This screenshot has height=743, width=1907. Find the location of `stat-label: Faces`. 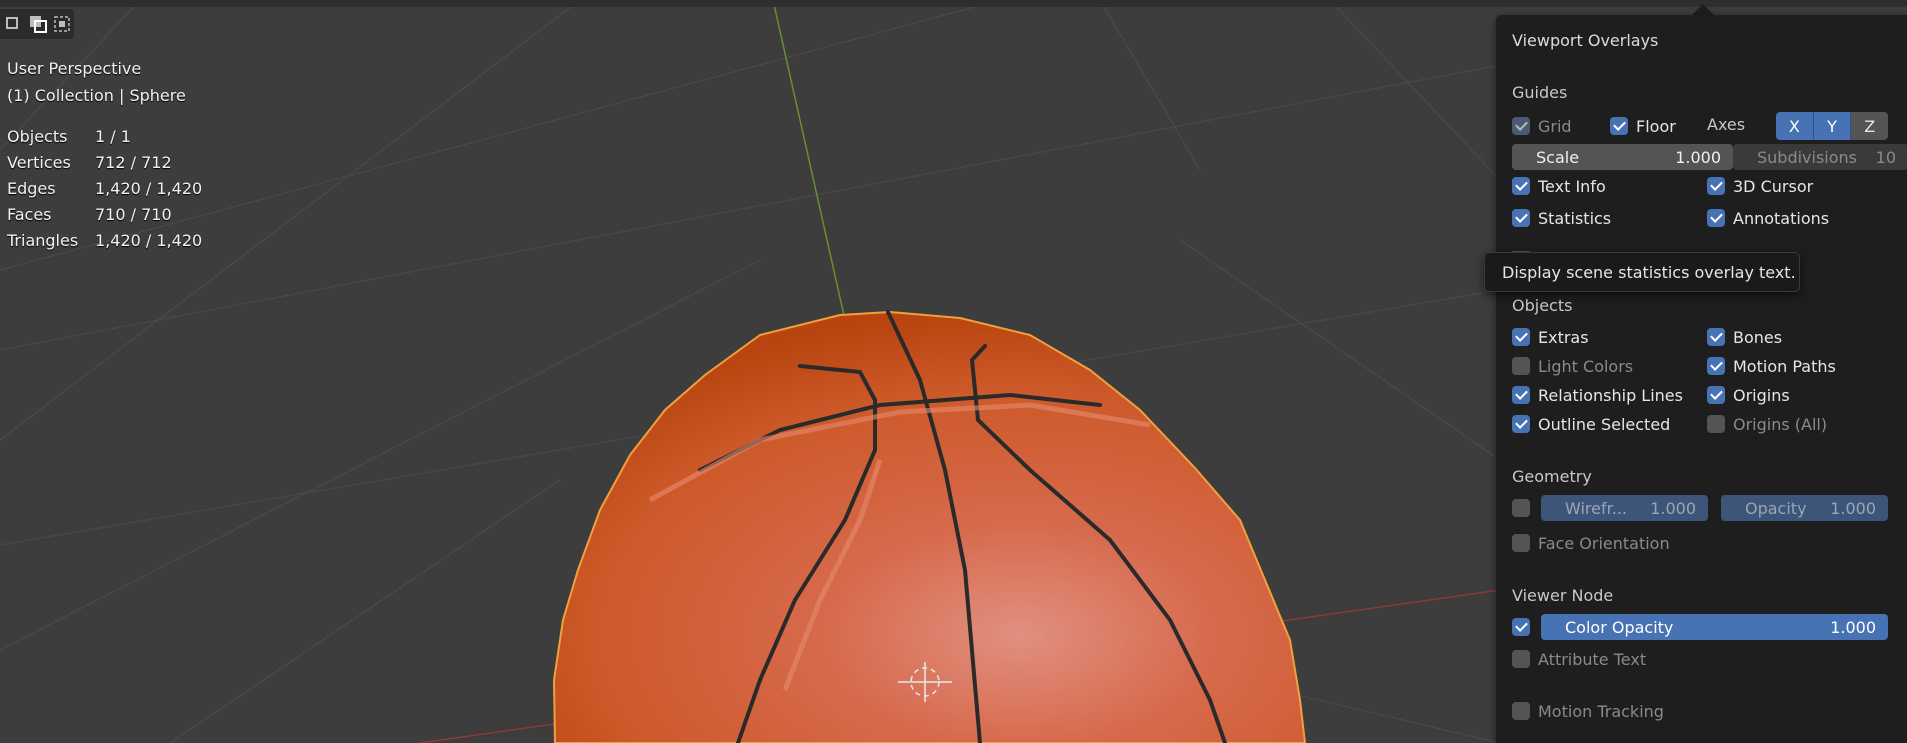

stat-label: Faces is located at coordinates (29, 214).